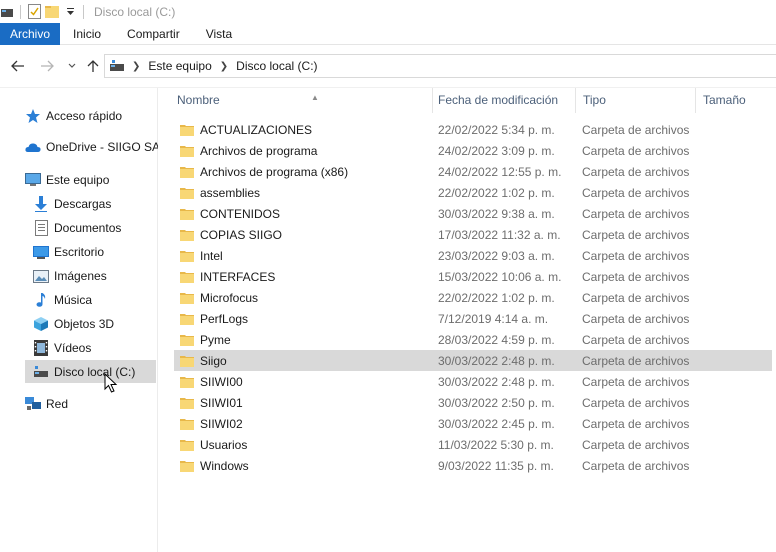 The width and height of the screenshot is (776, 552). Describe the element at coordinates (52, 11) in the screenshot. I see `new-folder-icon` at that location.